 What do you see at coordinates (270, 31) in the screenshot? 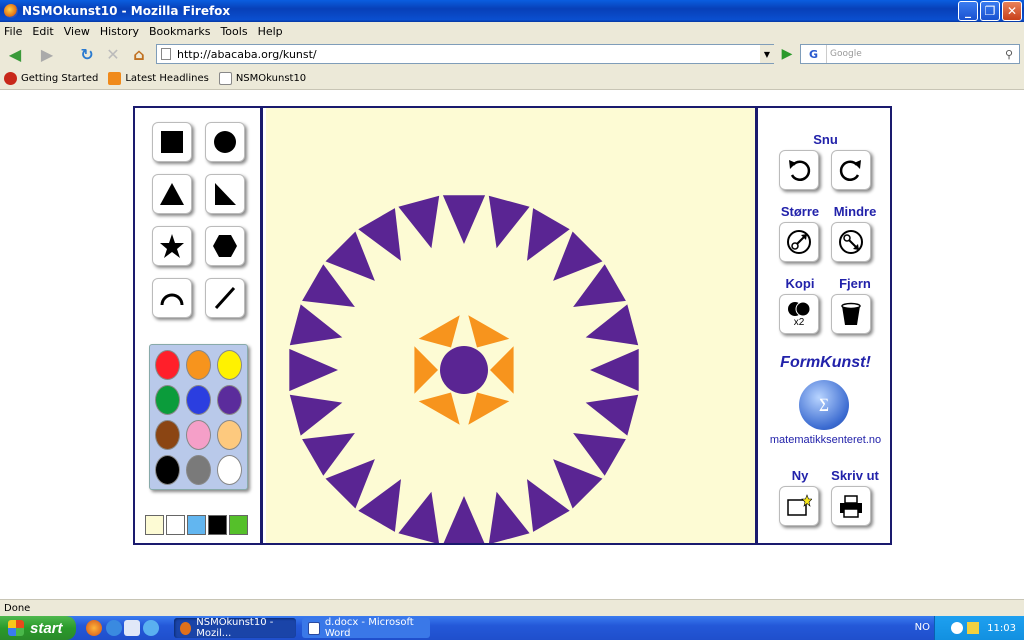
I see `menu-help: Help` at bounding box center [270, 31].